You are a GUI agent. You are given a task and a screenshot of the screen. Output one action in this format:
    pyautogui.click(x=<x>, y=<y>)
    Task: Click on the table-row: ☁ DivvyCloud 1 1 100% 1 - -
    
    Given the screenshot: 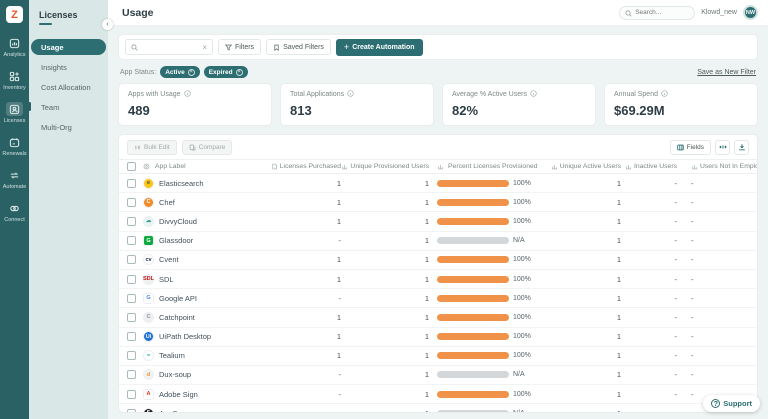 What is the action you would take?
    pyautogui.click(x=438, y=222)
    